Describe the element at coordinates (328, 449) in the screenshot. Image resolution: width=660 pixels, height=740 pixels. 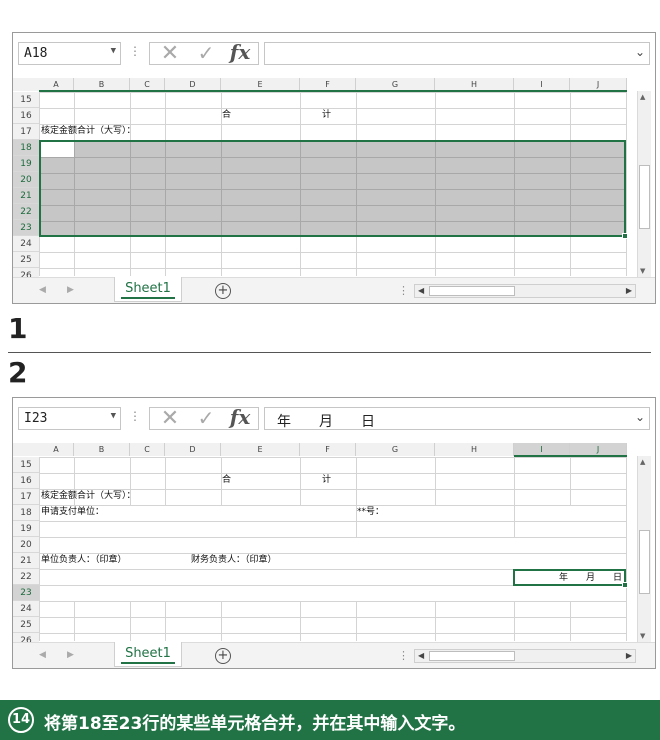
I see `column-header-f: F` at that location.